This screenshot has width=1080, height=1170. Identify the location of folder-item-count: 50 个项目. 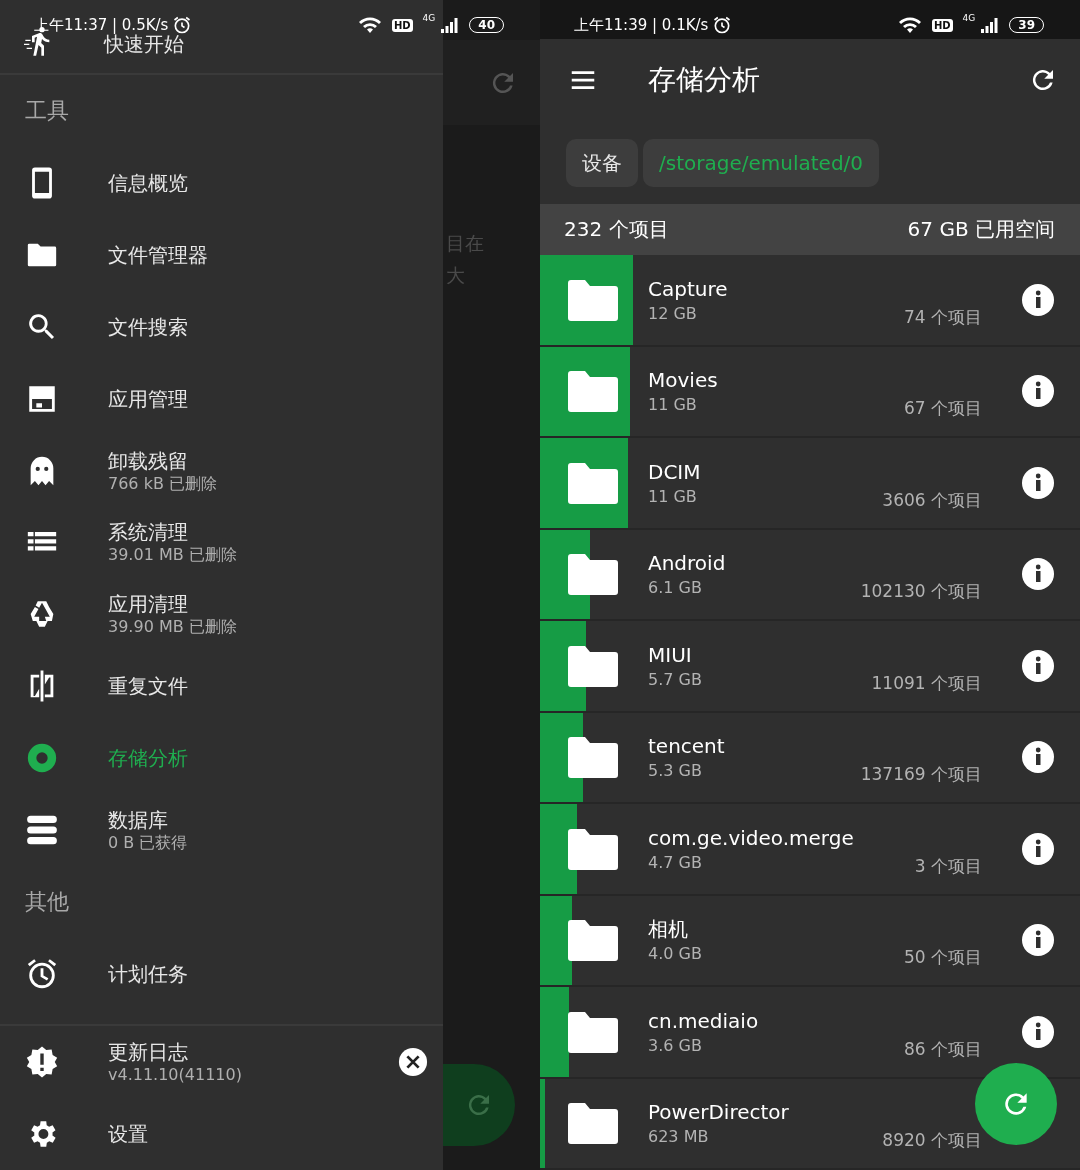
(942, 957).